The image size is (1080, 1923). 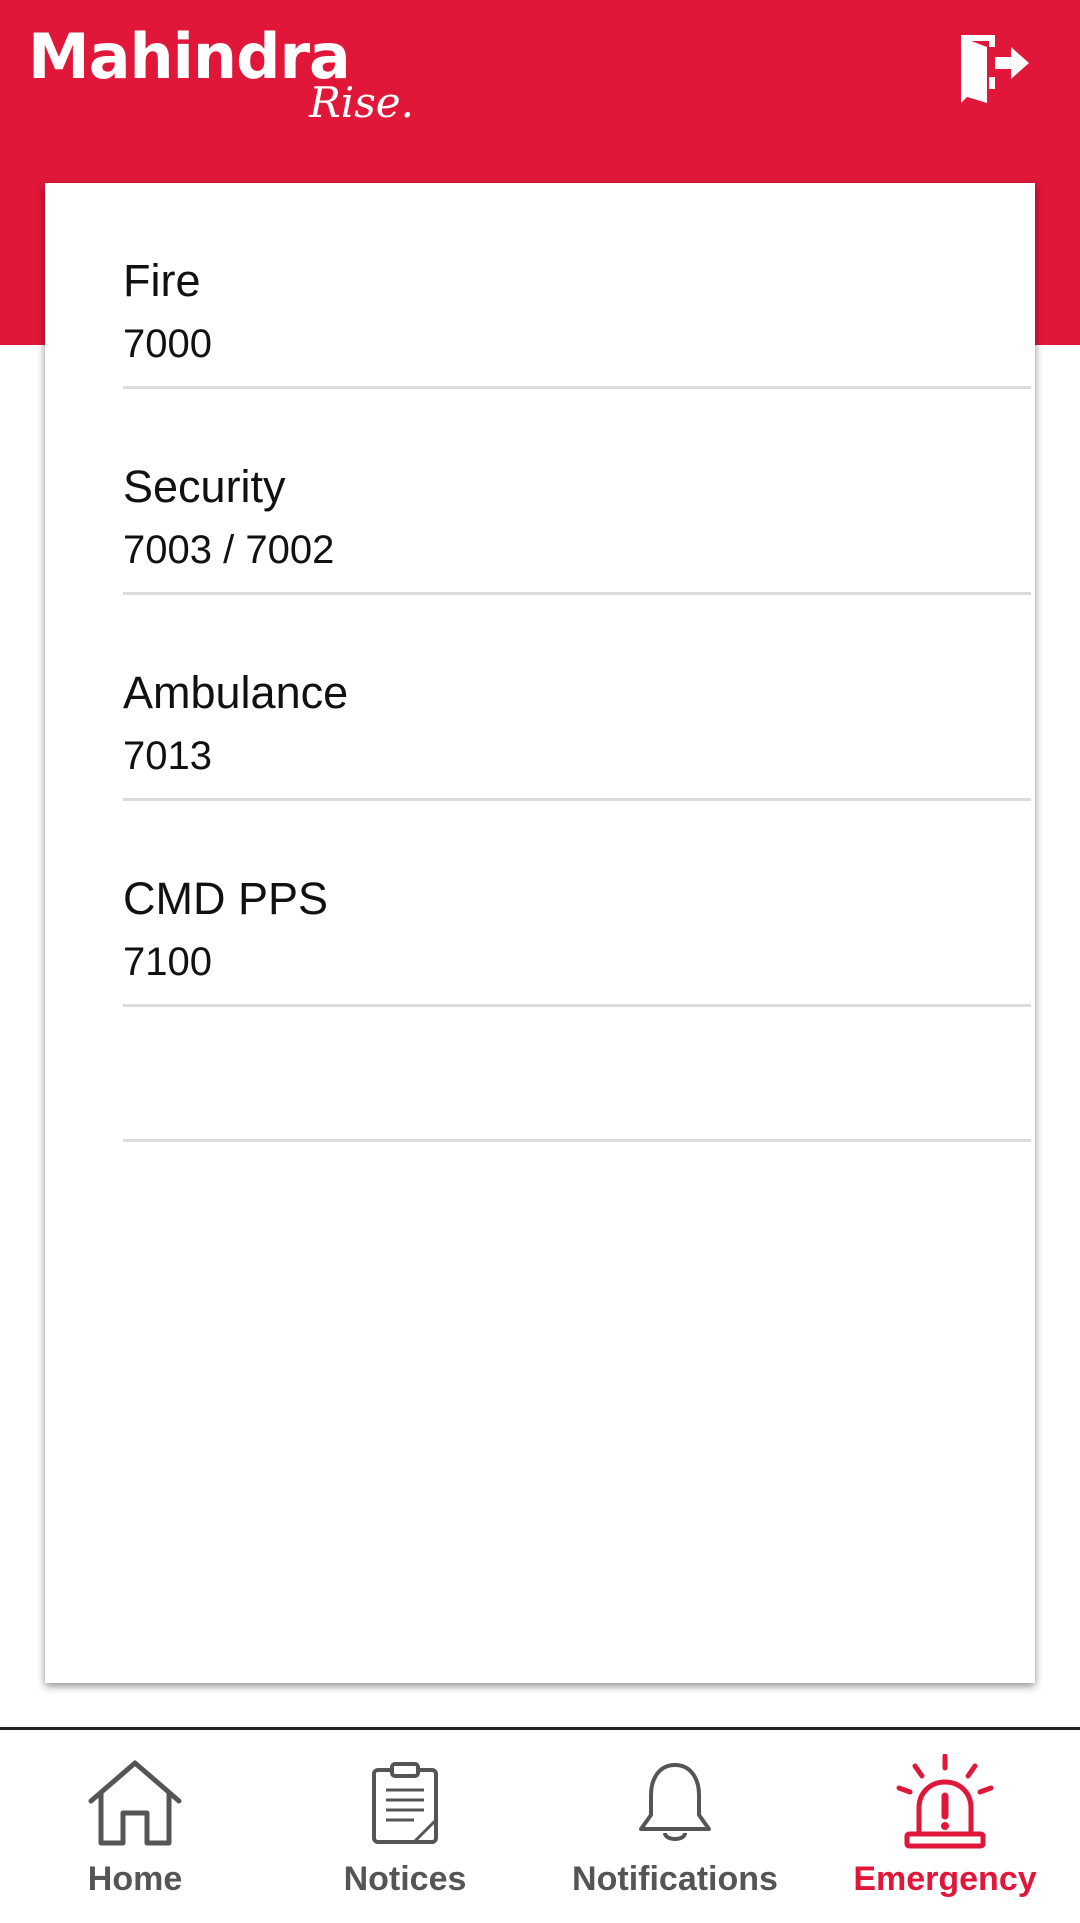 I want to click on siren-icon, so click(x=945, y=1802).